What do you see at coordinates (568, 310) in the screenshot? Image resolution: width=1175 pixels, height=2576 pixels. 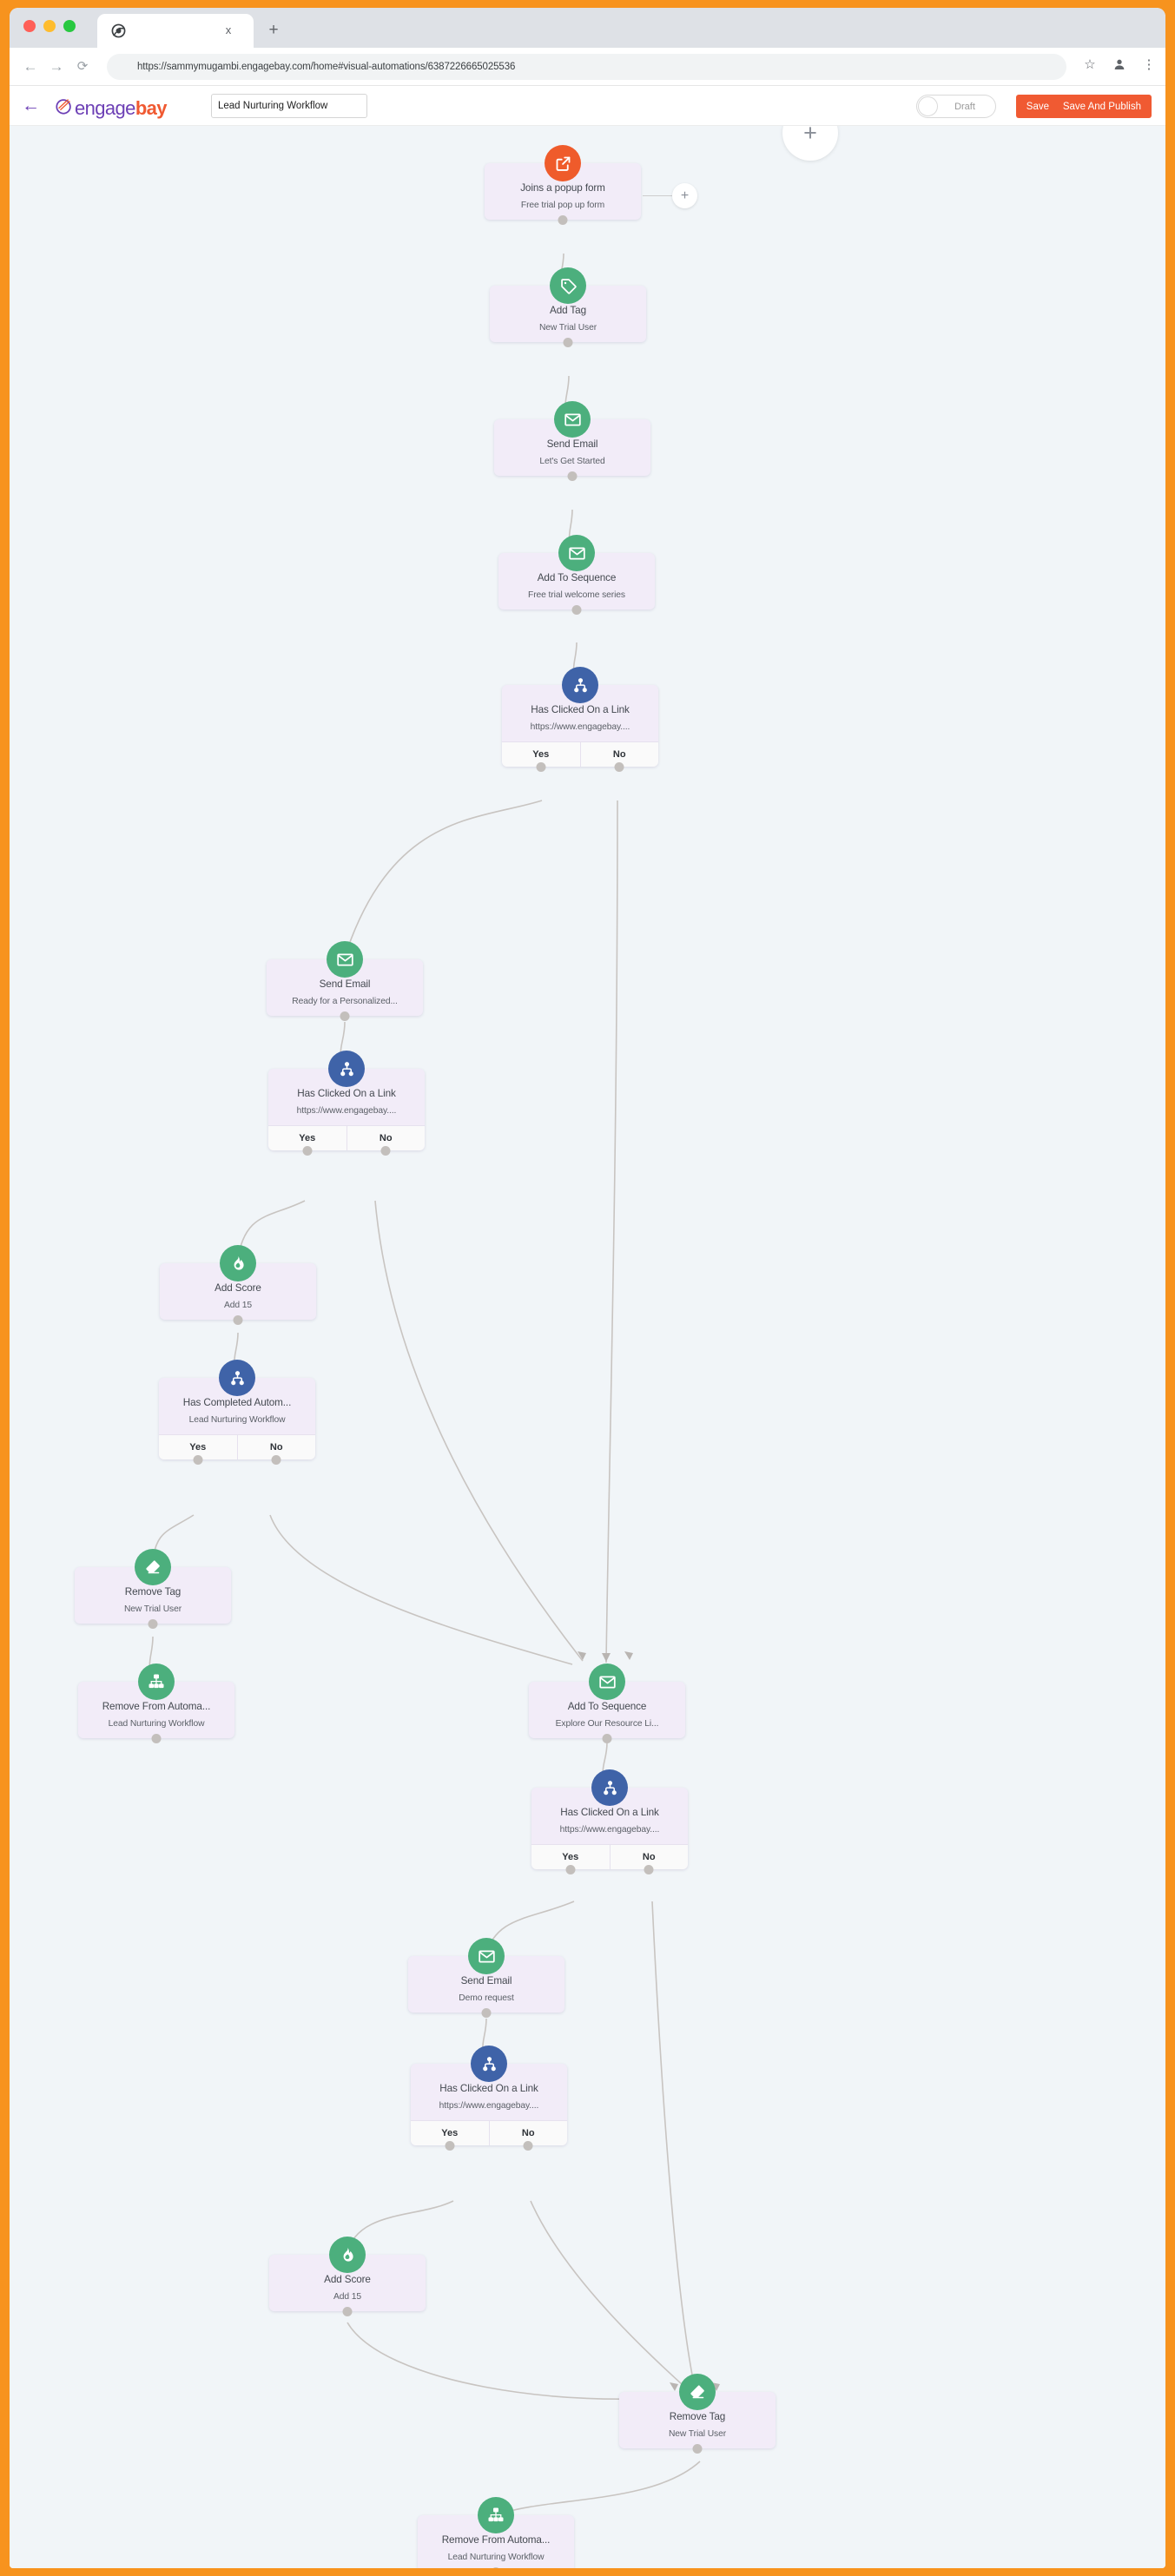 I see `node-title: Add Tag` at bounding box center [568, 310].